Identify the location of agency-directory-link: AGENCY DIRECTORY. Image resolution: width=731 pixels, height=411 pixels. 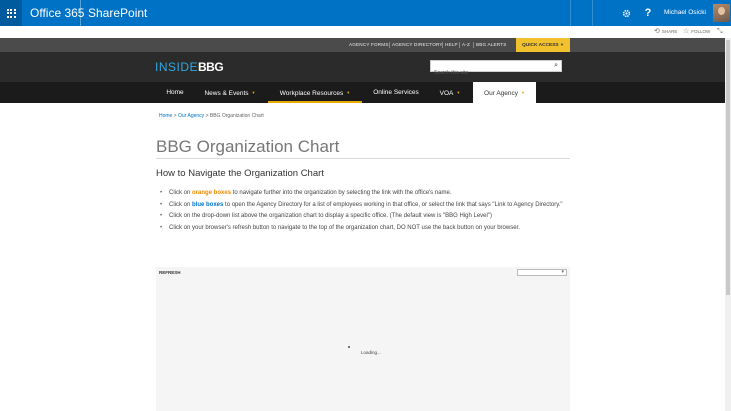
(417, 45).